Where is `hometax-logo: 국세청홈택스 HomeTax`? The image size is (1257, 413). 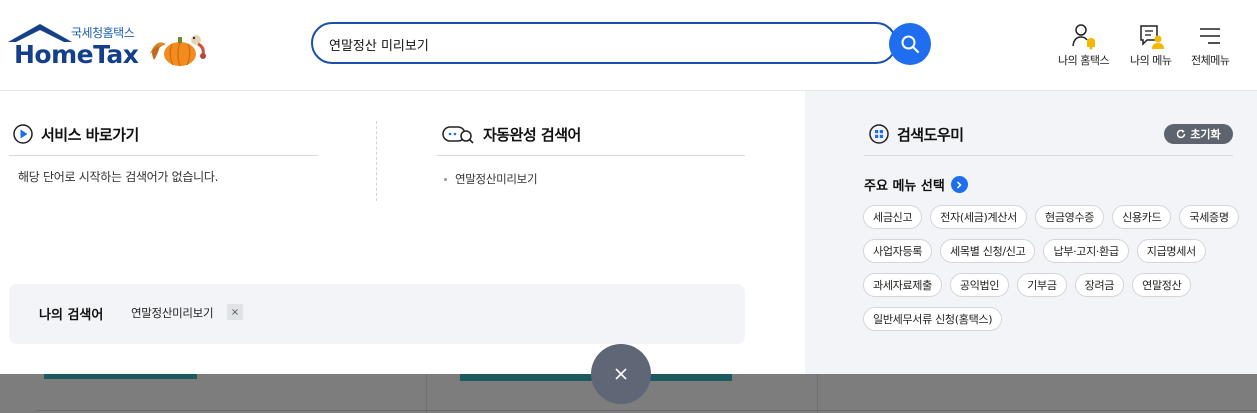 hometax-logo: 국세청홈택스 HomeTax is located at coordinates (108, 46).